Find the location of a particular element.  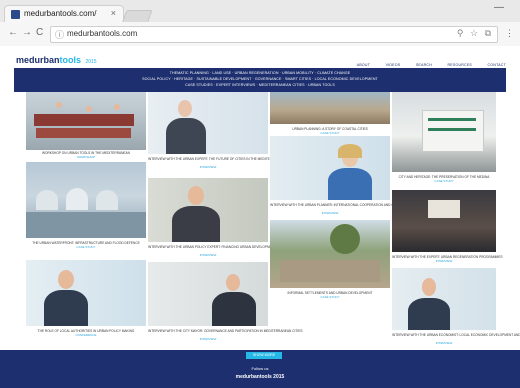

reload-icon: C is located at coordinates (39, 32).